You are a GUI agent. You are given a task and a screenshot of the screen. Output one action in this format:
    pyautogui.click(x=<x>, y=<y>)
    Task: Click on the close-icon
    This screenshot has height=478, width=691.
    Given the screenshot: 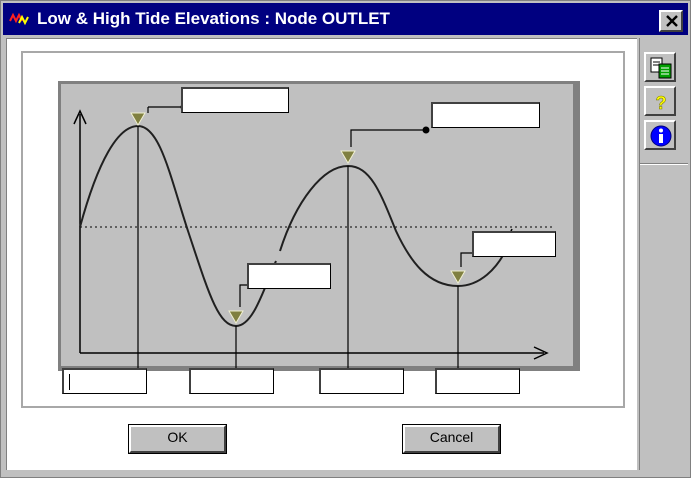 What is the action you would take?
    pyautogui.click(x=672, y=21)
    